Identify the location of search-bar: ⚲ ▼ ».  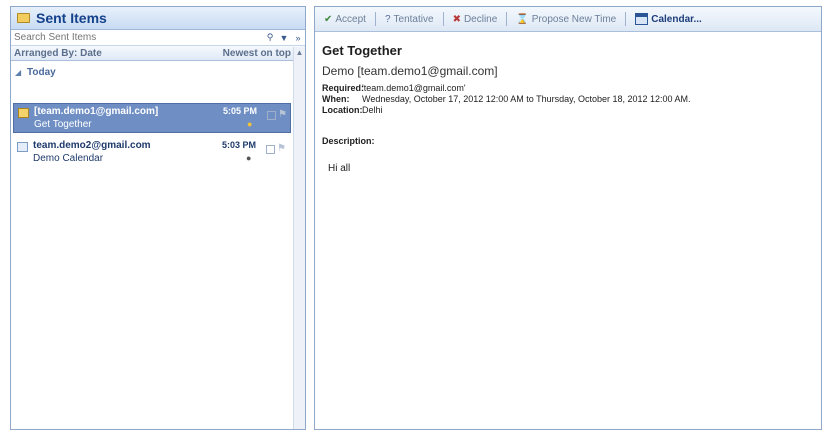
(158, 38).